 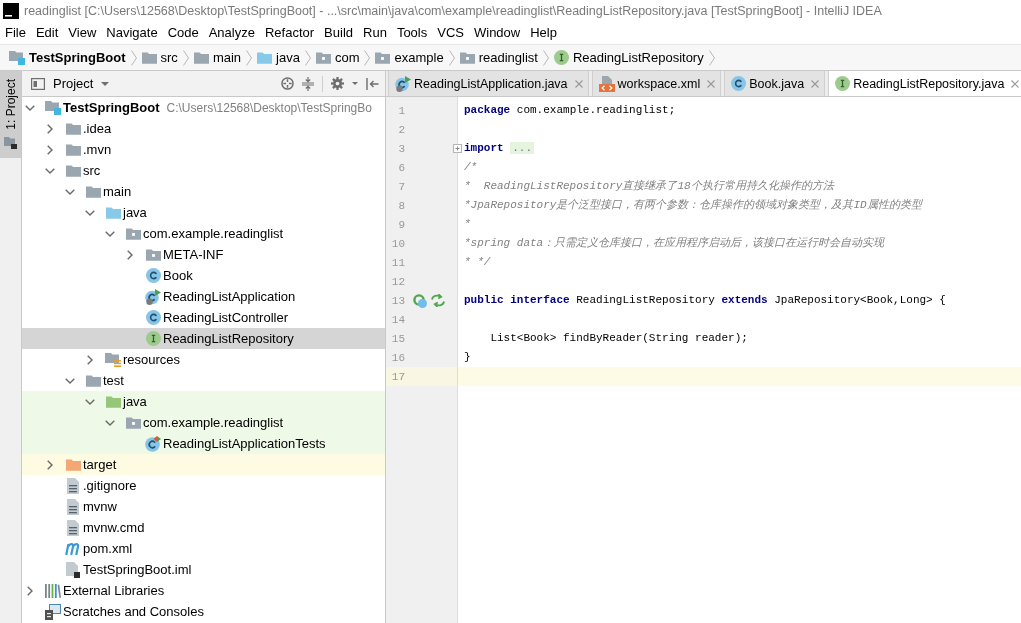 What do you see at coordinates (924, 83) in the screenshot?
I see `editor-tab: ReadingListRepository.java` at bounding box center [924, 83].